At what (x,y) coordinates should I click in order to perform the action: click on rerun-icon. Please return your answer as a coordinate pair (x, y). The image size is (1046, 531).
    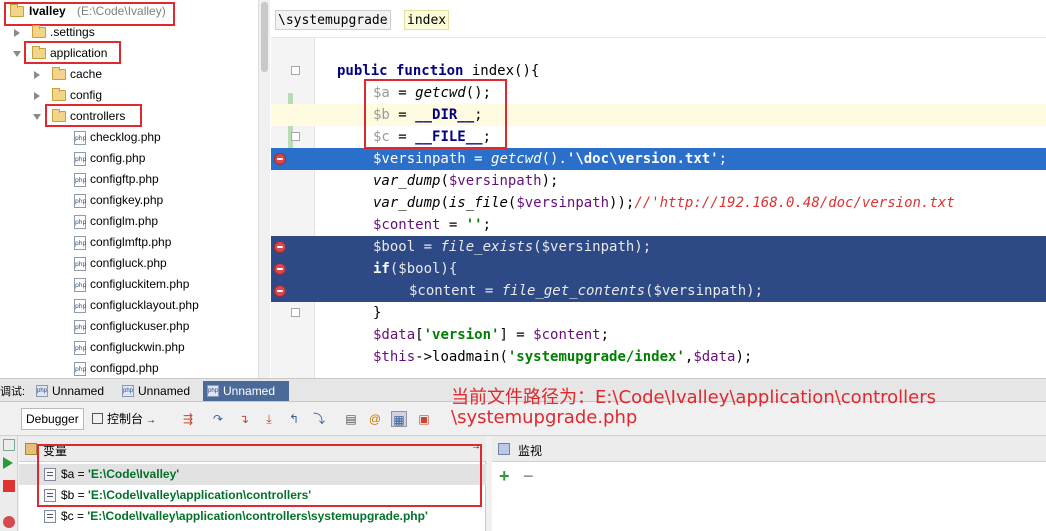
    Looking at the image, I should click on (9, 445).